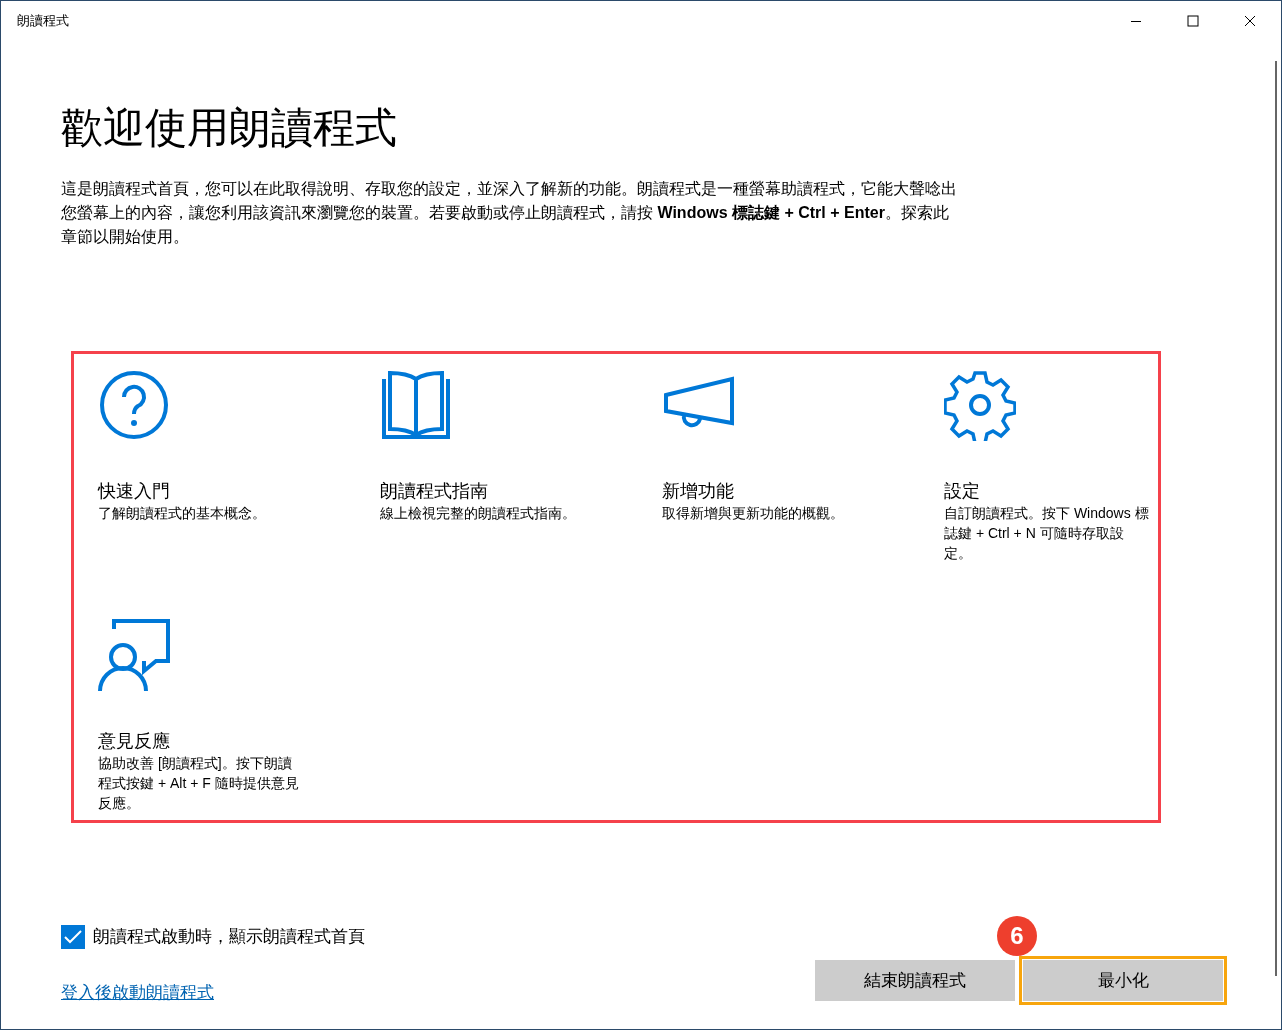 This screenshot has height=1030, width=1282. I want to click on dialog-button: 最小化, so click(1123, 980).